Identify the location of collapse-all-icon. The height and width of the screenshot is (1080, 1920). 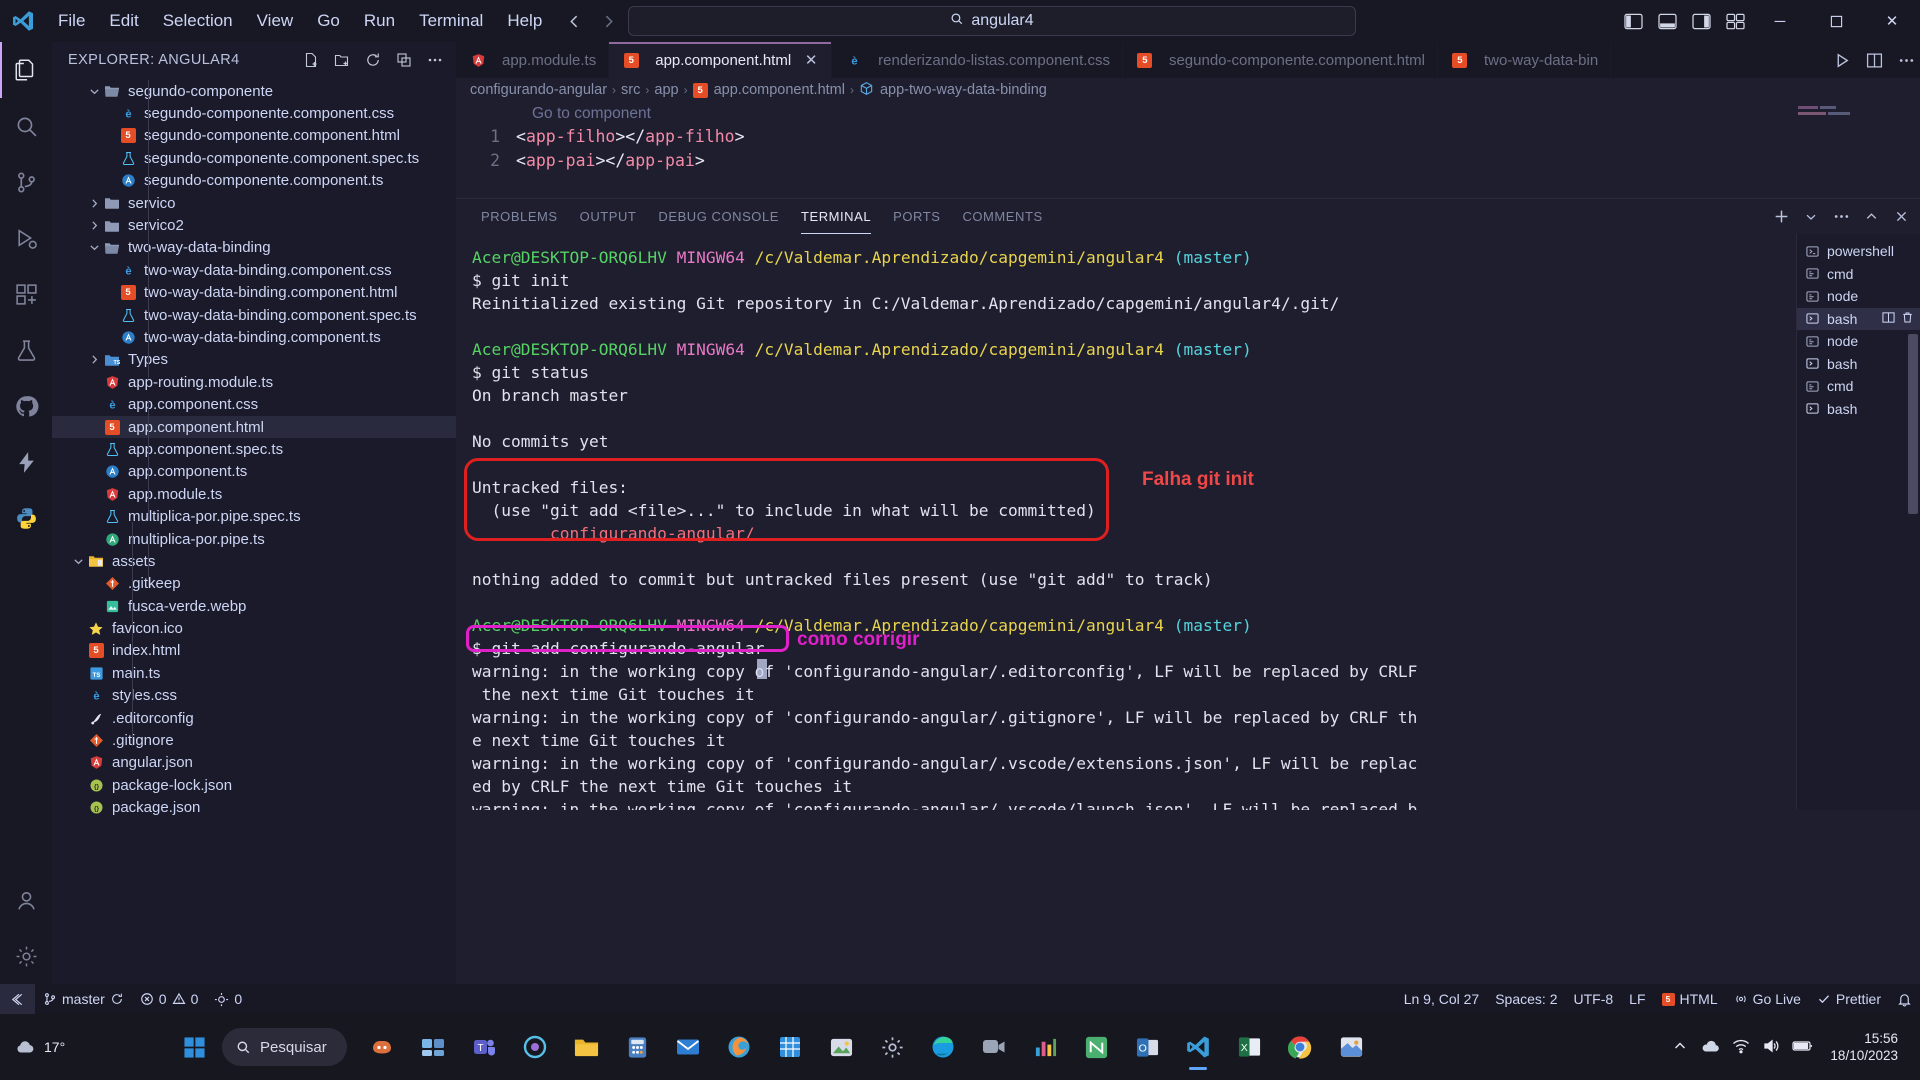
(404, 60).